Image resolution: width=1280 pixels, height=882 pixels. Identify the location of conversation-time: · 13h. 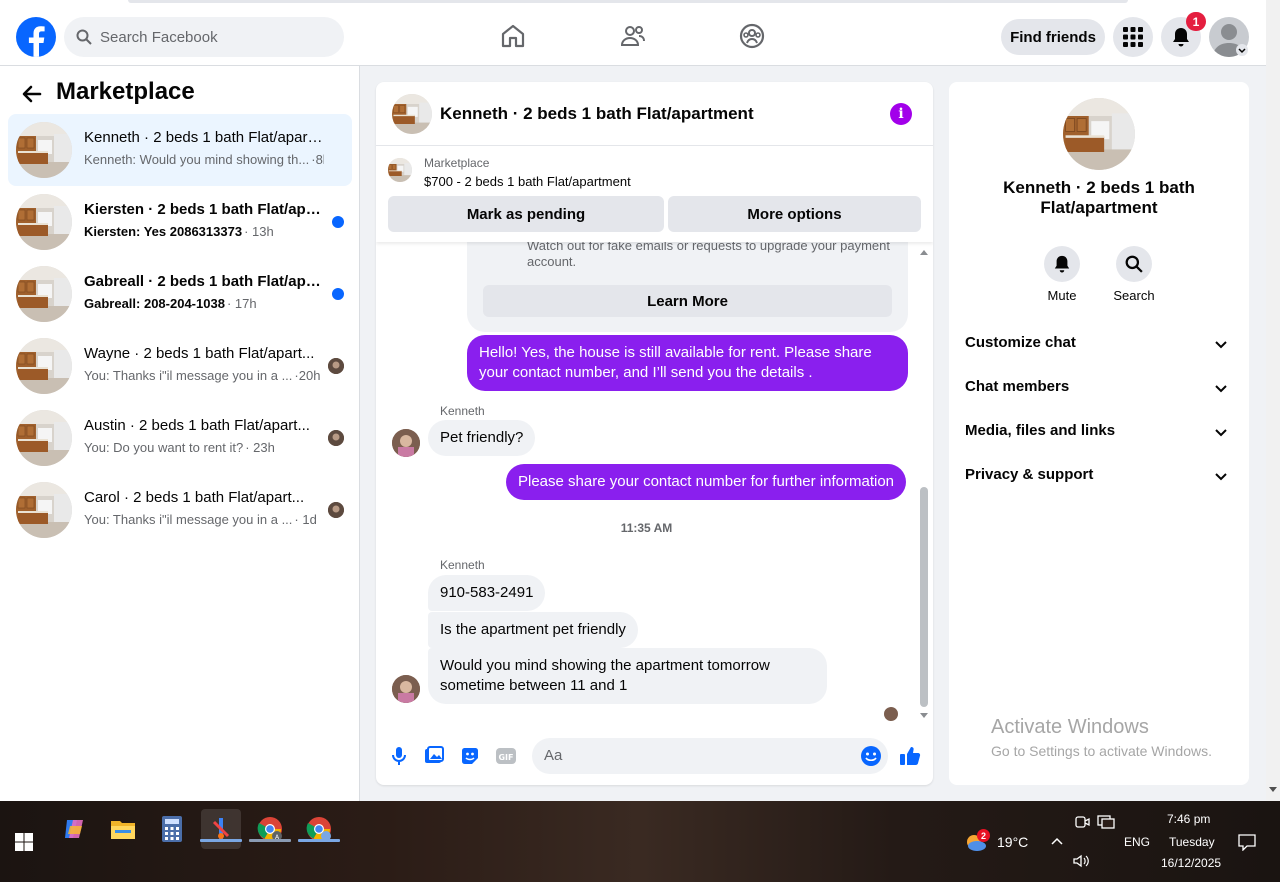
(259, 231).